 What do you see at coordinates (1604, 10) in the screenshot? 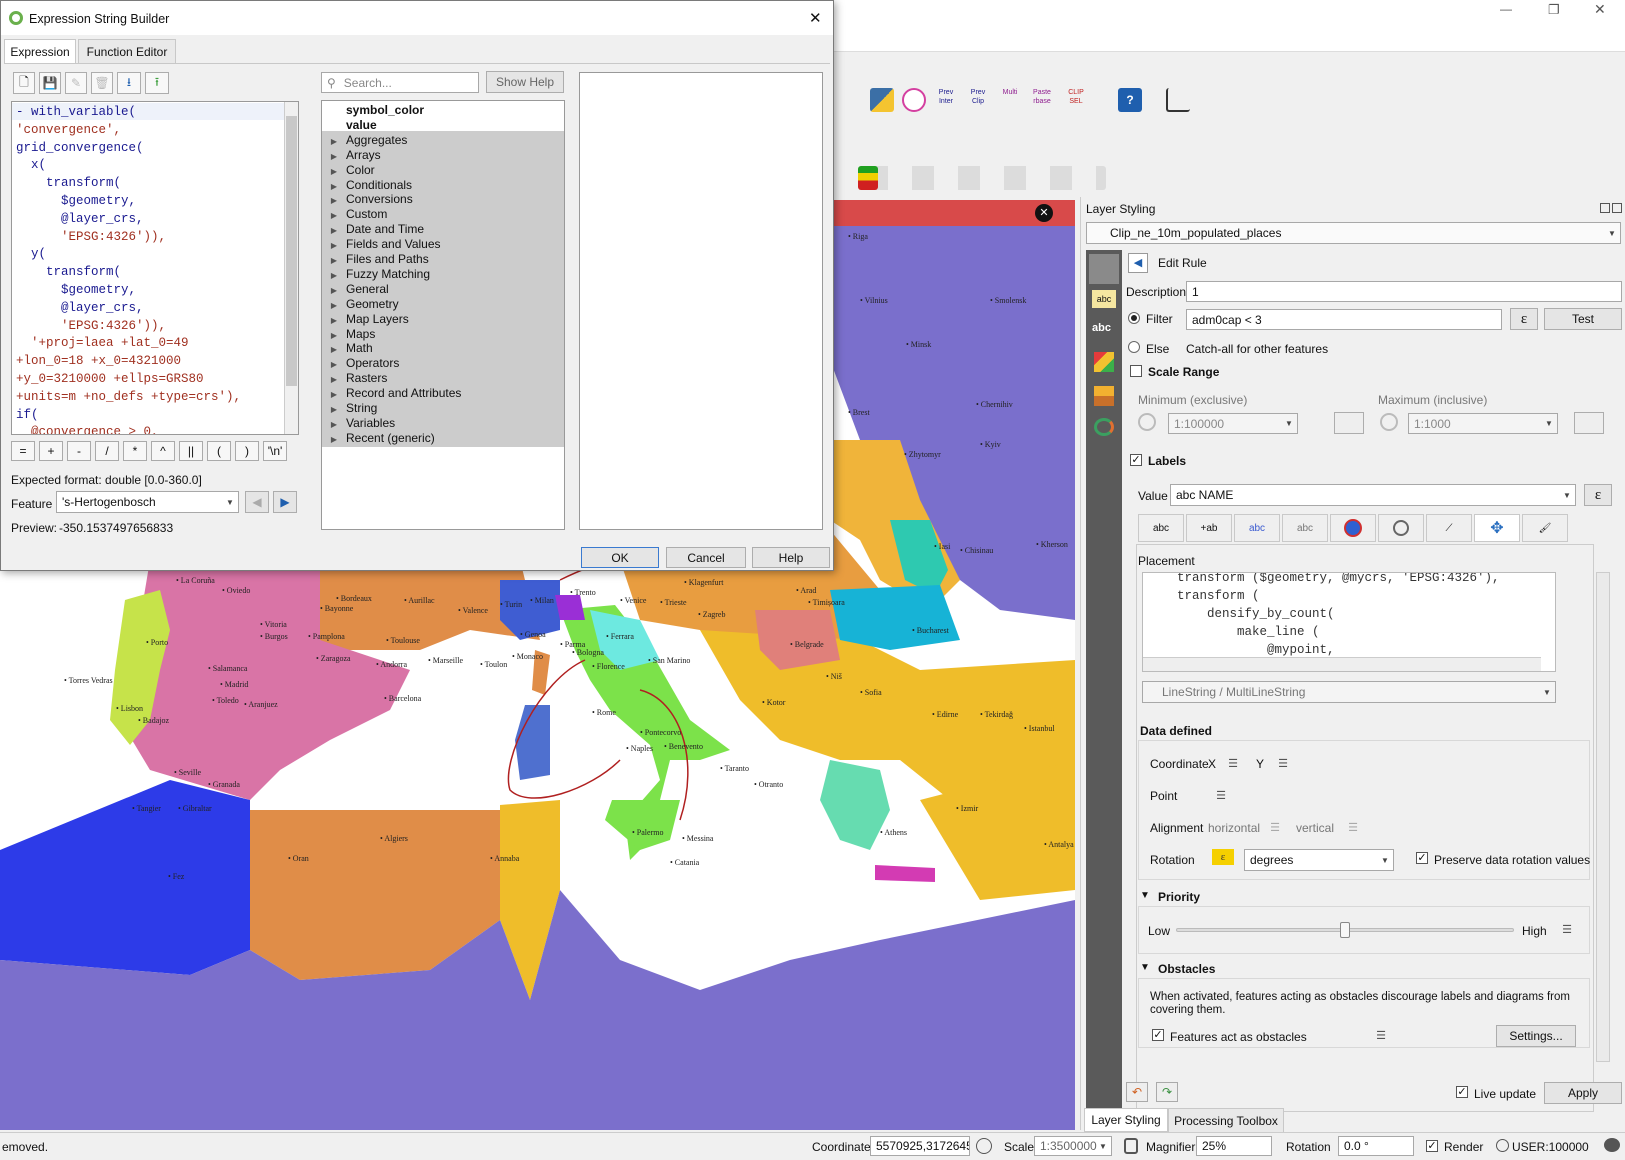
I see `close-window-button: ✕` at bounding box center [1604, 10].